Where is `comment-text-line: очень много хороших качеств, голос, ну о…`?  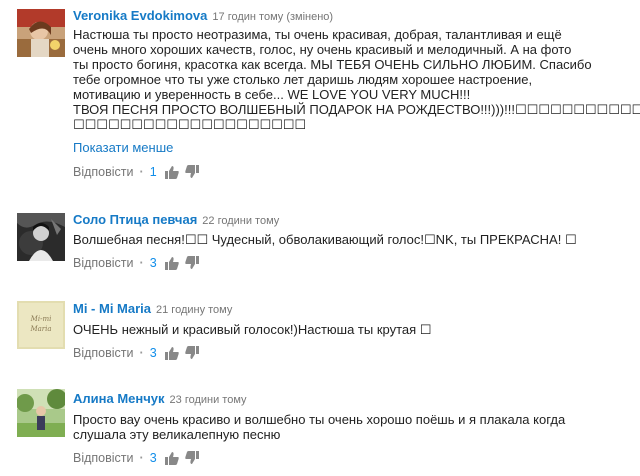 comment-text-line: очень много хороших качеств, голос, ну о… is located at coordinates (322, 49).